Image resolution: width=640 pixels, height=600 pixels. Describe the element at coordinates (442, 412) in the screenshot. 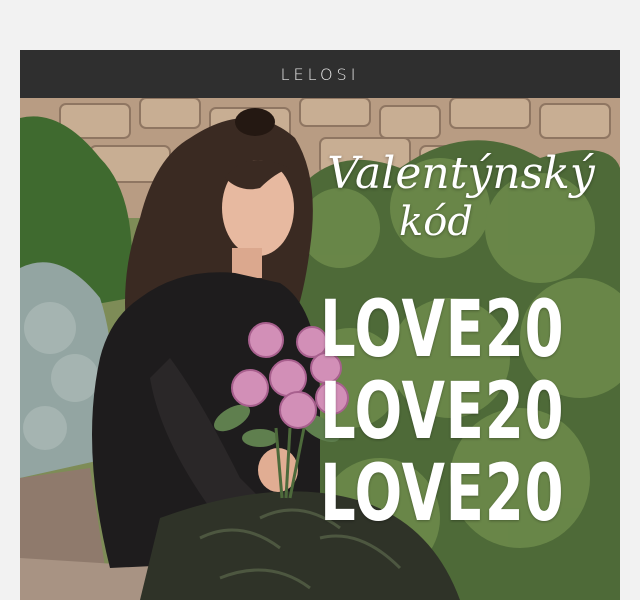

I see `promo-code-line-2: LOVE20` at that location.